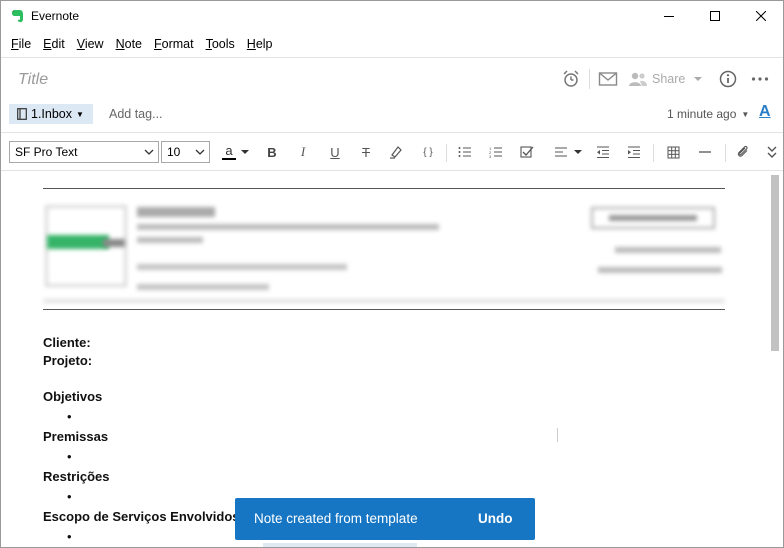  Describe the element at coordinates (141, 516) in the screenshot. I see `section-escopo: Escopo de Serviços Envolvidos` at that location.